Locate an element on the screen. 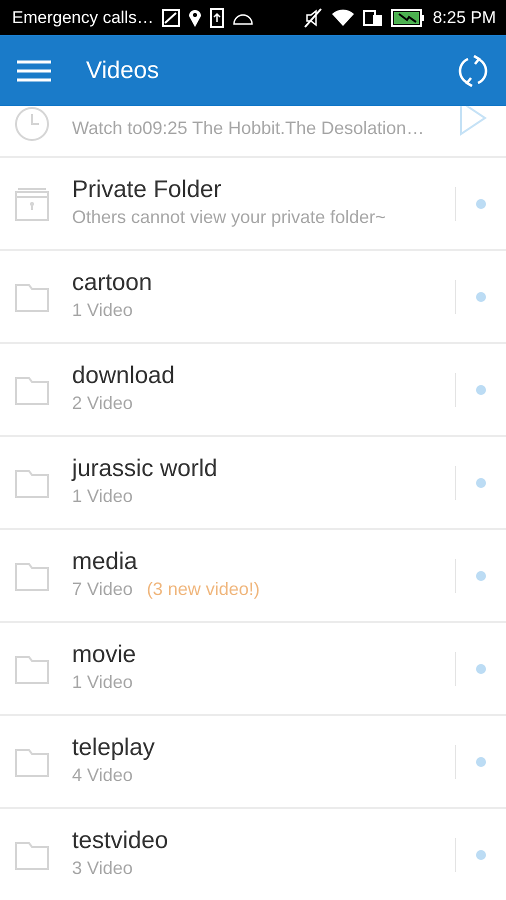 This screenshot has width=506, height=900. item-title: testvideo is located at coordinates (121, 841).